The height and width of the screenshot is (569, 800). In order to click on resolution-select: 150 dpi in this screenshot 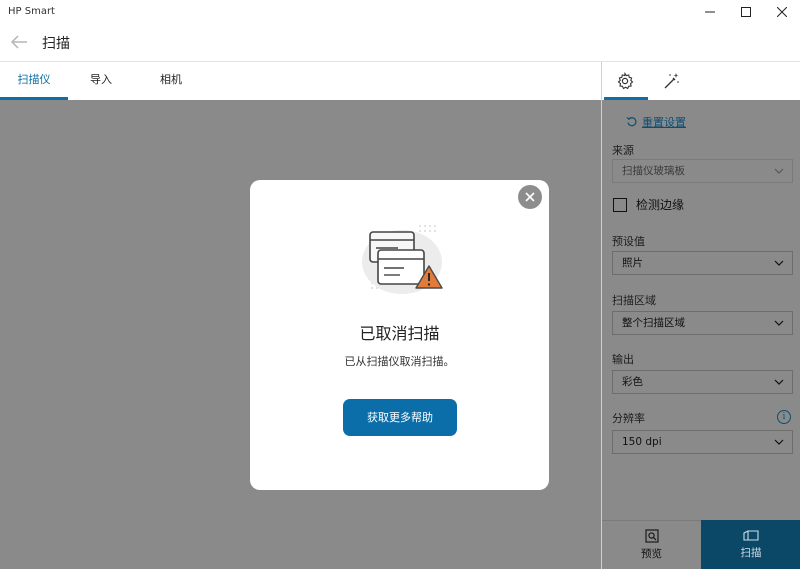, I will do `click(702, 442)`.